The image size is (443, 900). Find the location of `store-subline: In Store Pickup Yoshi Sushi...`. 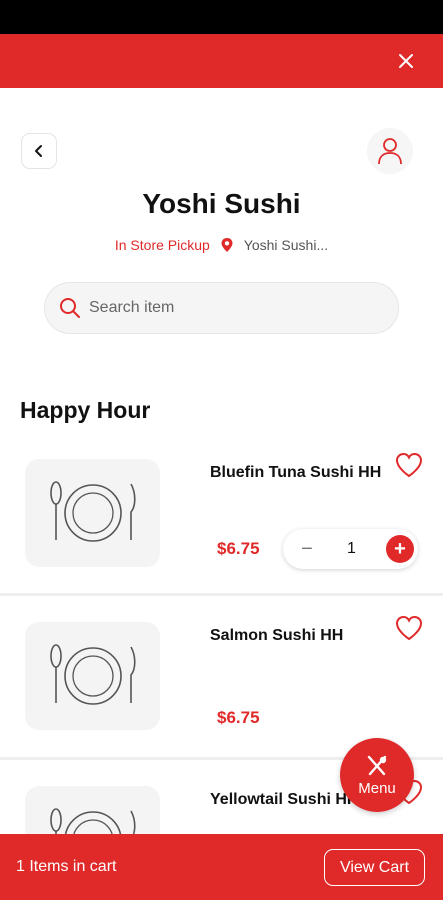

store-subline: In Store Pickup Yoshi Sushi... is located at coordinates (221, 245).